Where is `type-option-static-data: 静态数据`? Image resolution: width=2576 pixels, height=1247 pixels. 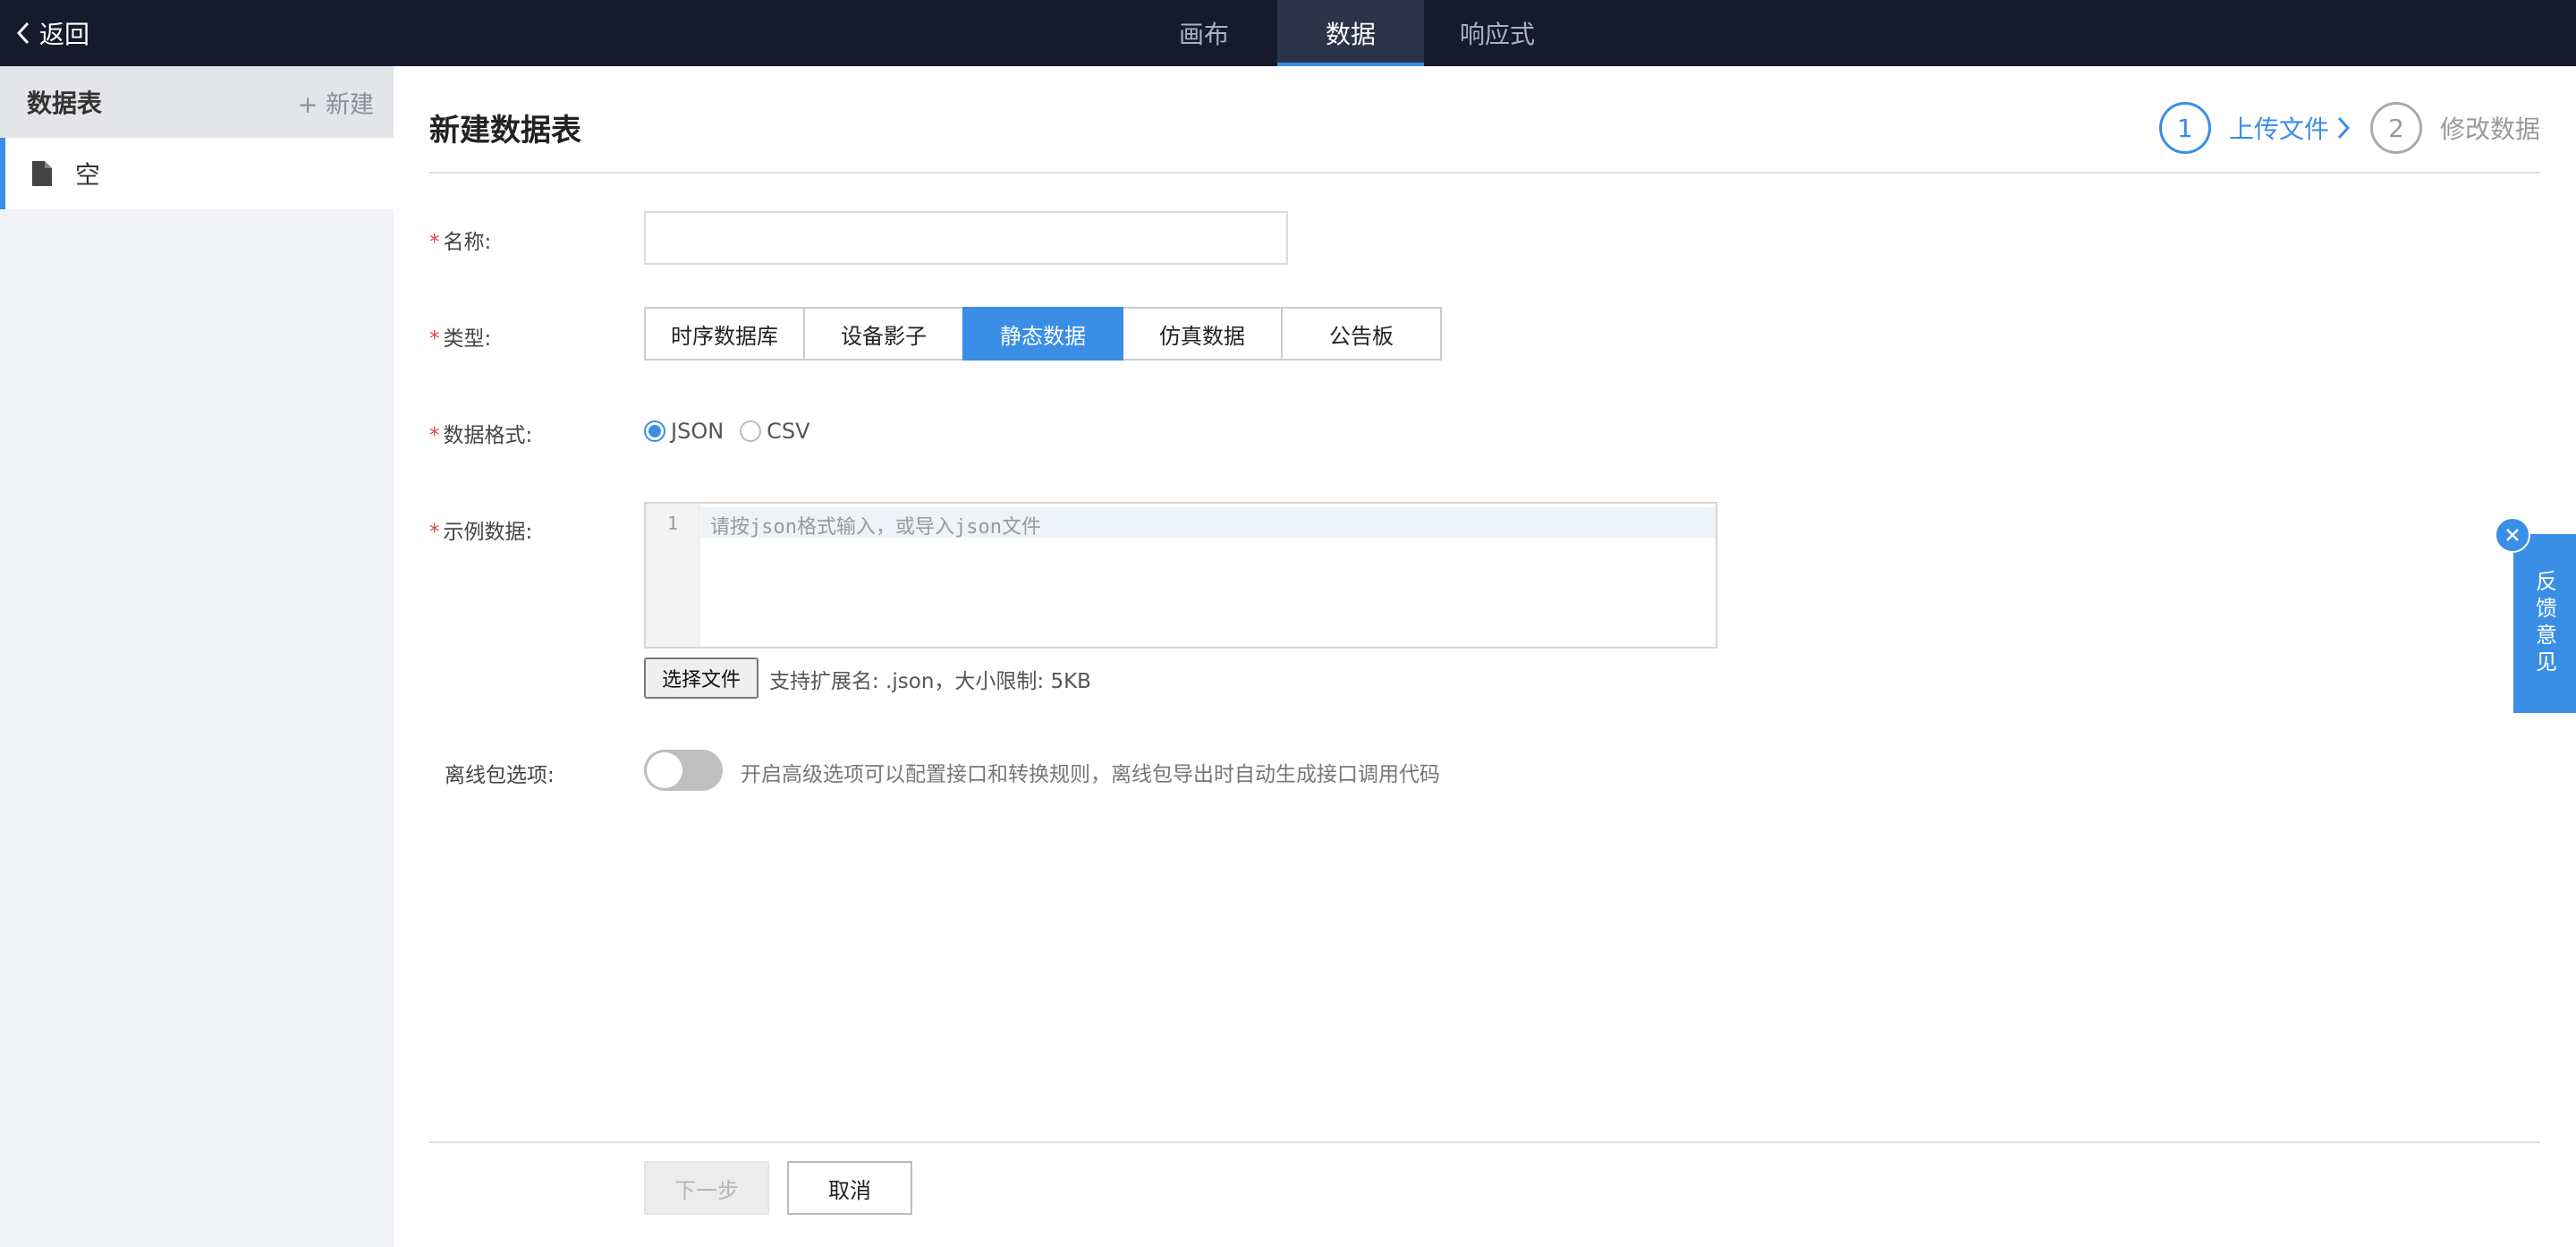
type-option-static-data: 静态数据 is located at coordinates (1042, 334).